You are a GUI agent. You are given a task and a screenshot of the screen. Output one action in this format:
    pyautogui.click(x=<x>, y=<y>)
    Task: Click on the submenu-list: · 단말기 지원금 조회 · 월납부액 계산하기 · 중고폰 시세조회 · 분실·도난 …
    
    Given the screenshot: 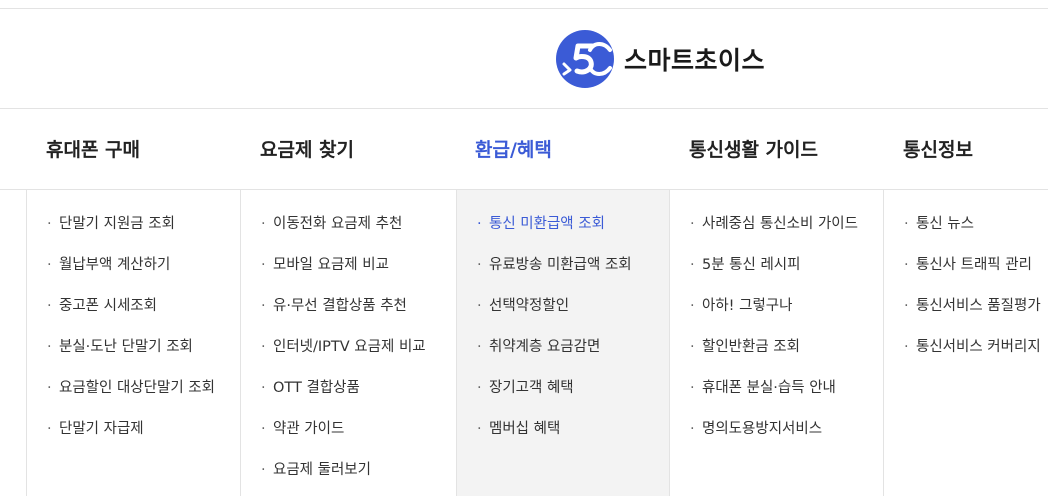 What is the action you would take?
    pyautogui.click(x=144, y=325)
    